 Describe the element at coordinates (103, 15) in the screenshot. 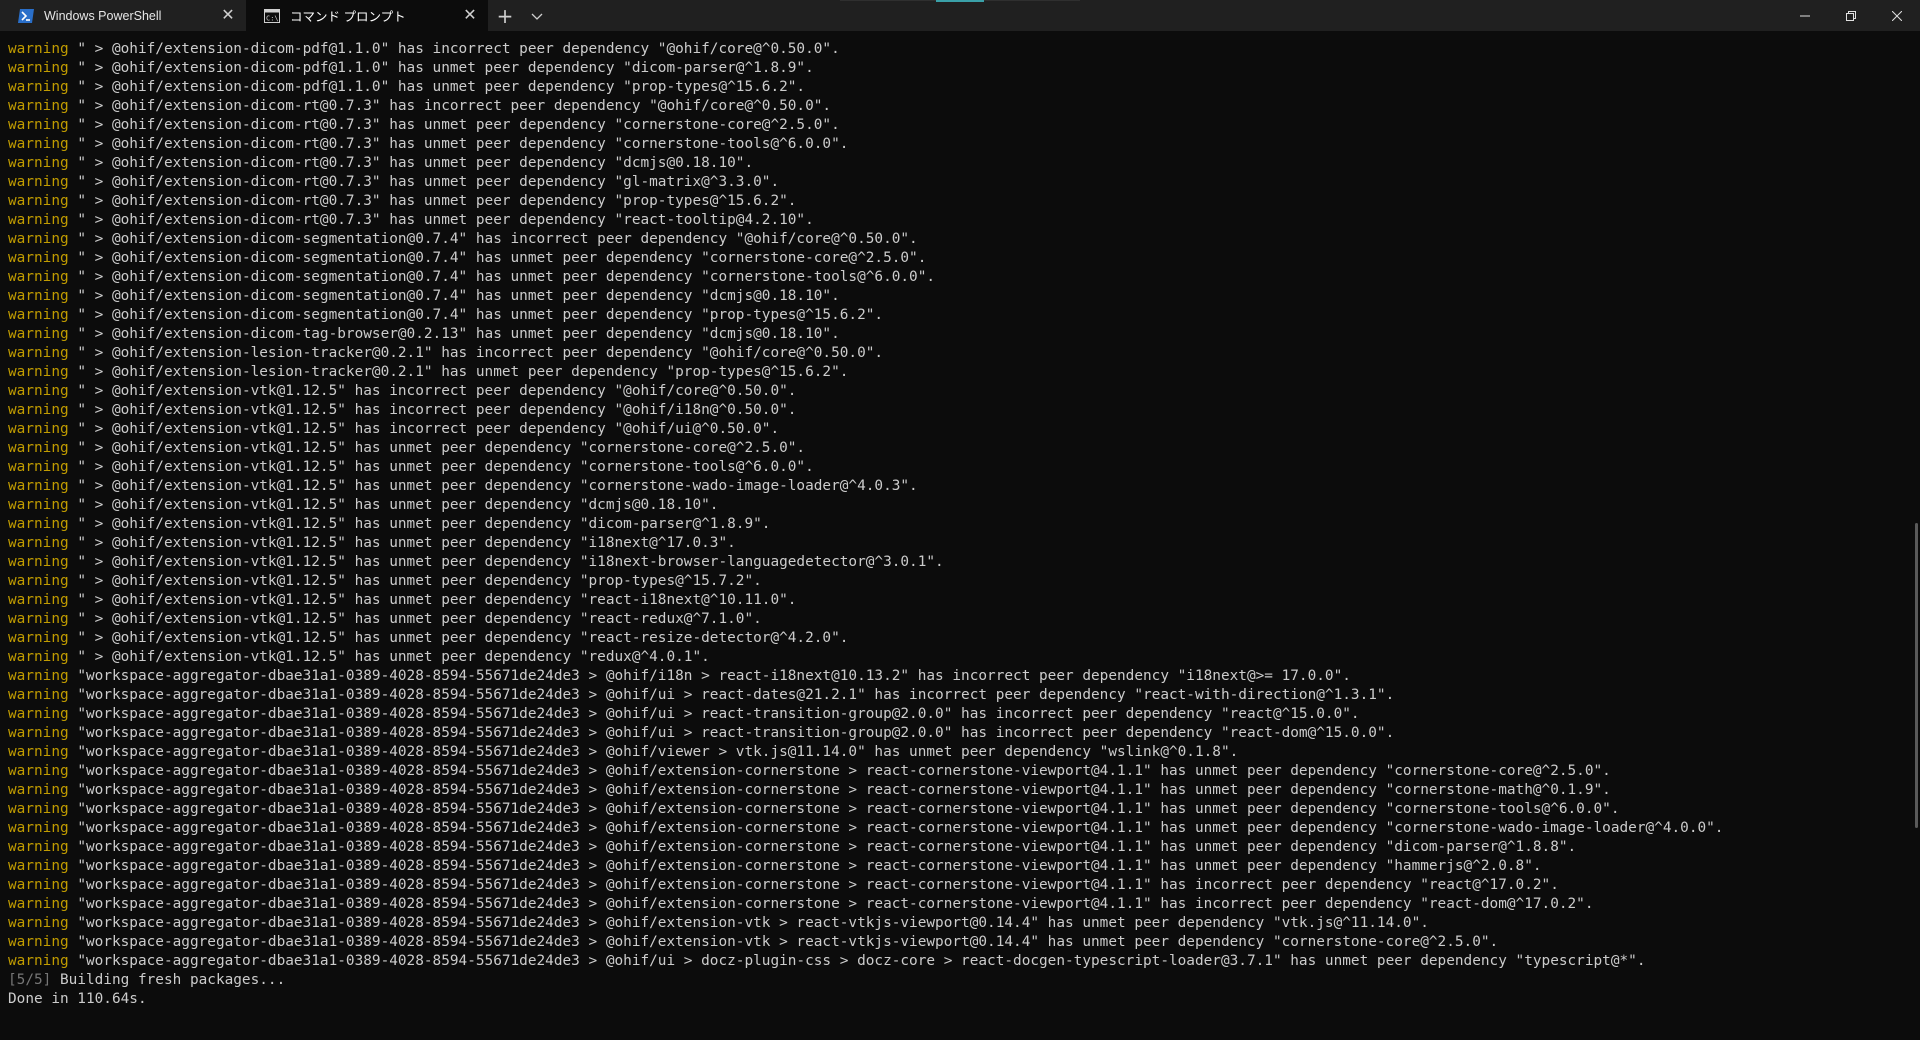

I see `tab-title: Windows PowerShell` at that location.